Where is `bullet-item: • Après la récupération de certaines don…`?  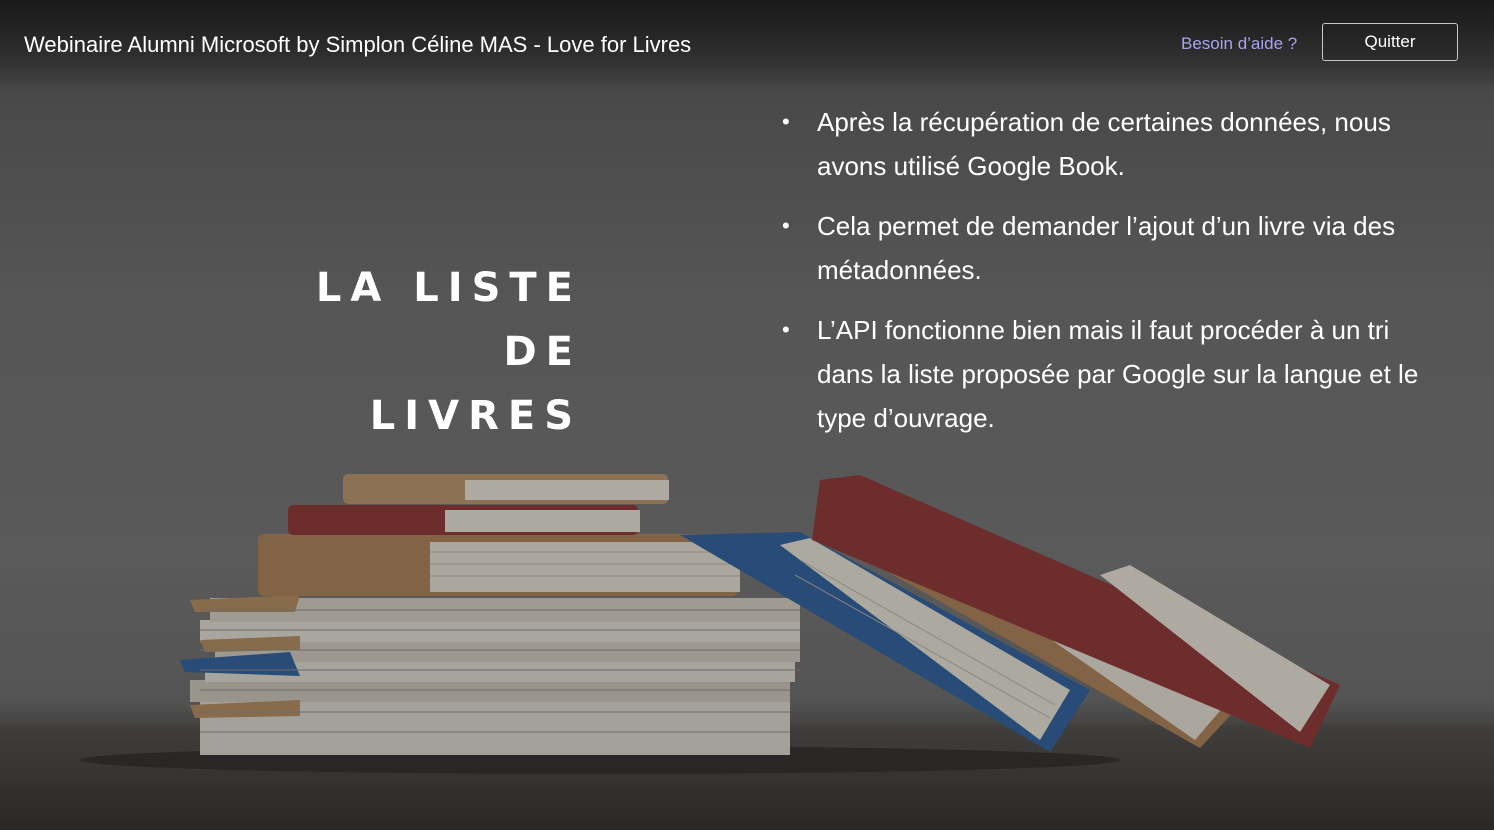 bullet-item: • Après la récupération de certaines don… is located at coordinates (1107, 144).